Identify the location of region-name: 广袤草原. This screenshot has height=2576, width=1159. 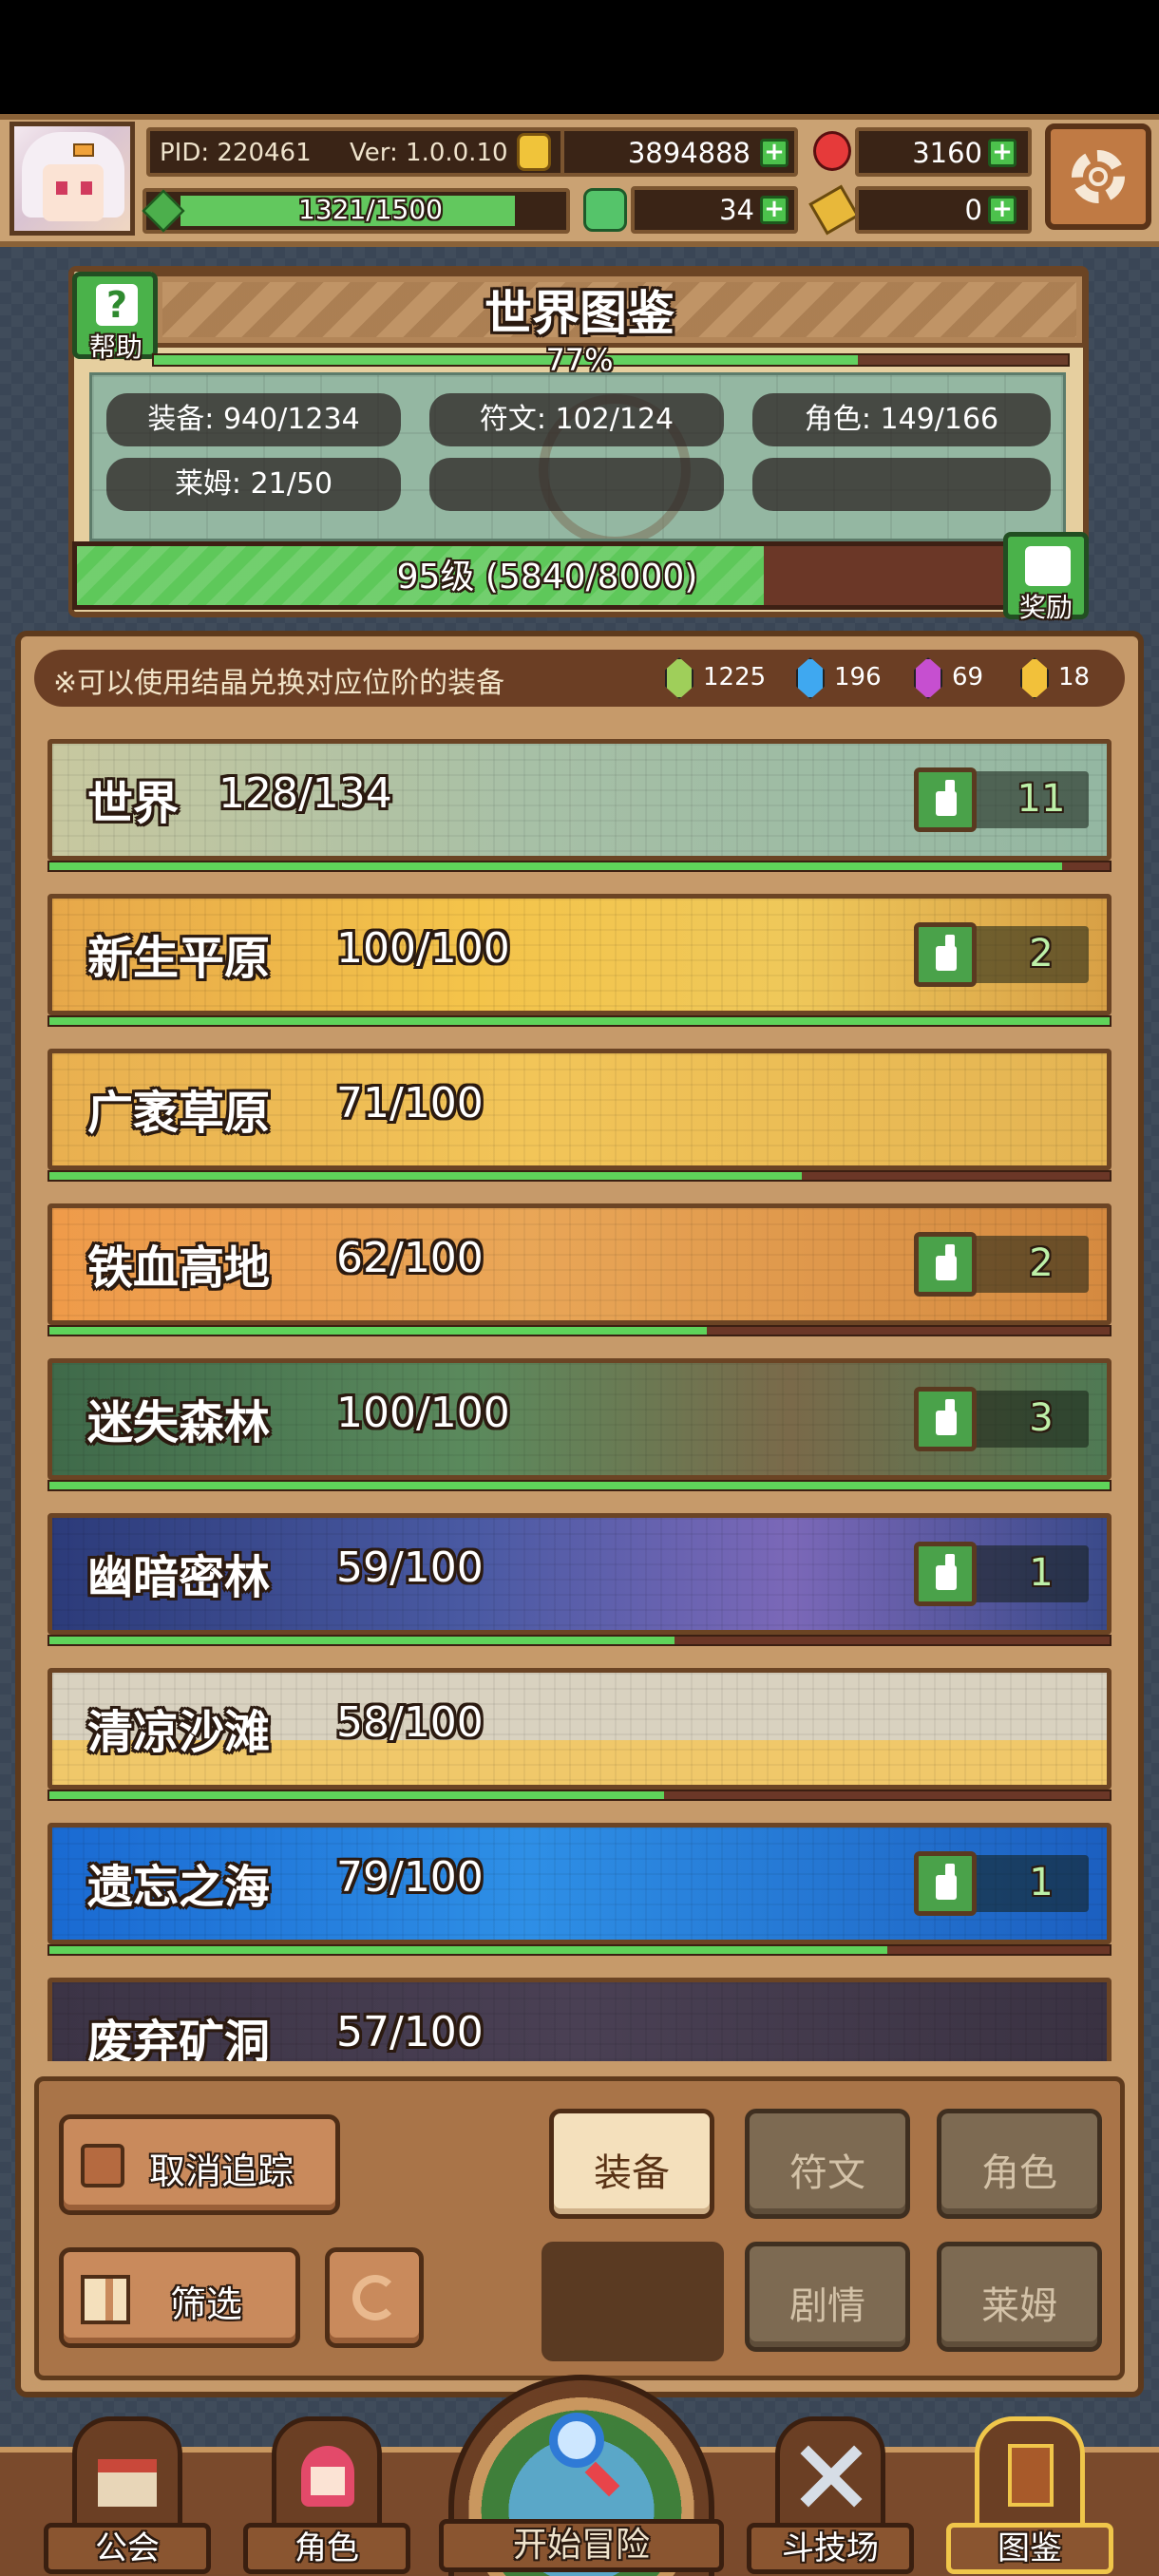
(179, 1113).